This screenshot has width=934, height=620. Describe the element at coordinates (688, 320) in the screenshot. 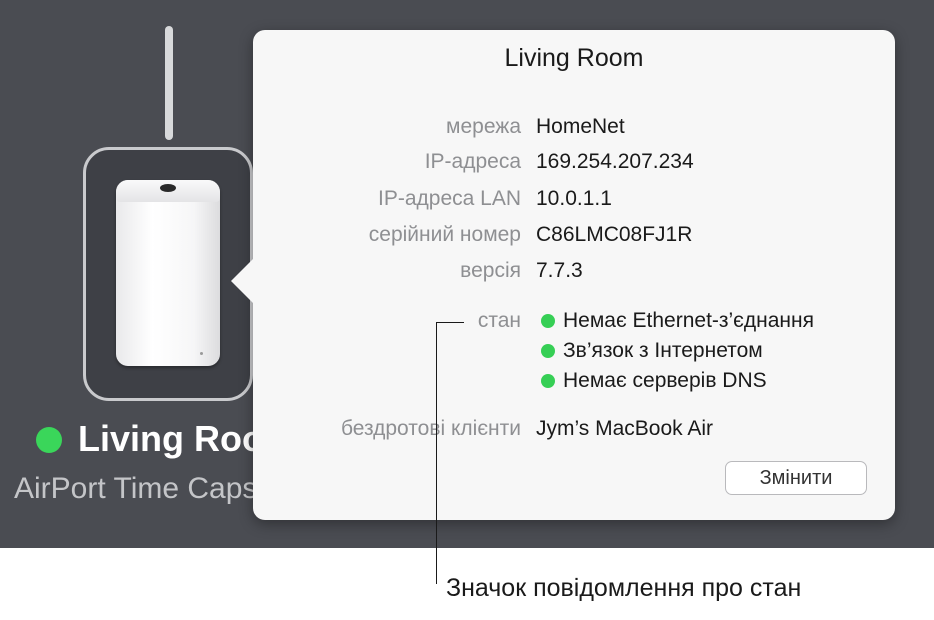

I see `status-item-text: Немає Ethernet-з’єднання` at that location.